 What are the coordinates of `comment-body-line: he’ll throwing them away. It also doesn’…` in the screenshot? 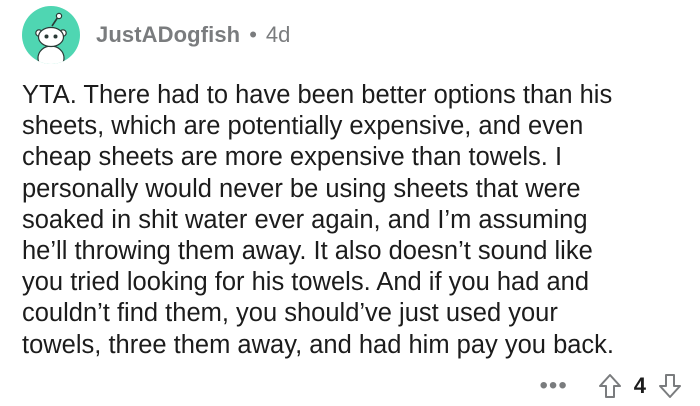 It's located at (307, 251).